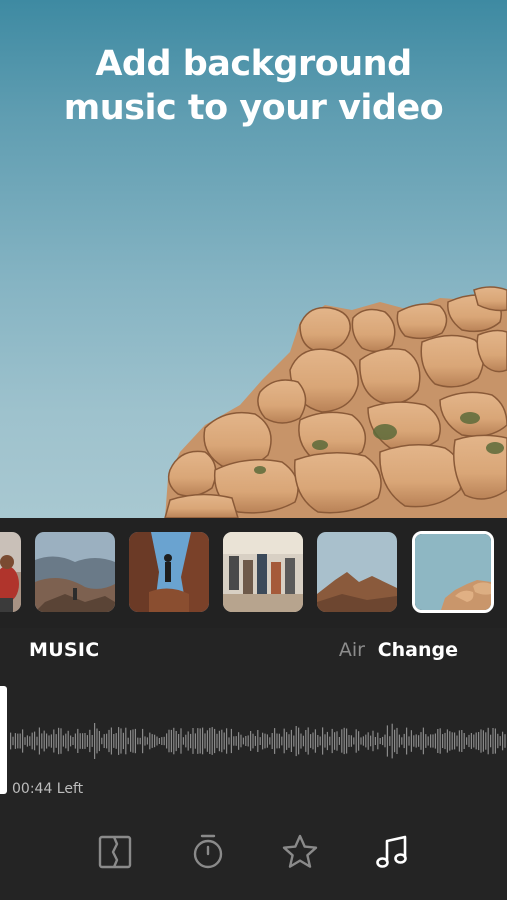 This screenshot has height=900, width=507. I want to click on time-remaining: 00:44 Left, so click(48, 789).